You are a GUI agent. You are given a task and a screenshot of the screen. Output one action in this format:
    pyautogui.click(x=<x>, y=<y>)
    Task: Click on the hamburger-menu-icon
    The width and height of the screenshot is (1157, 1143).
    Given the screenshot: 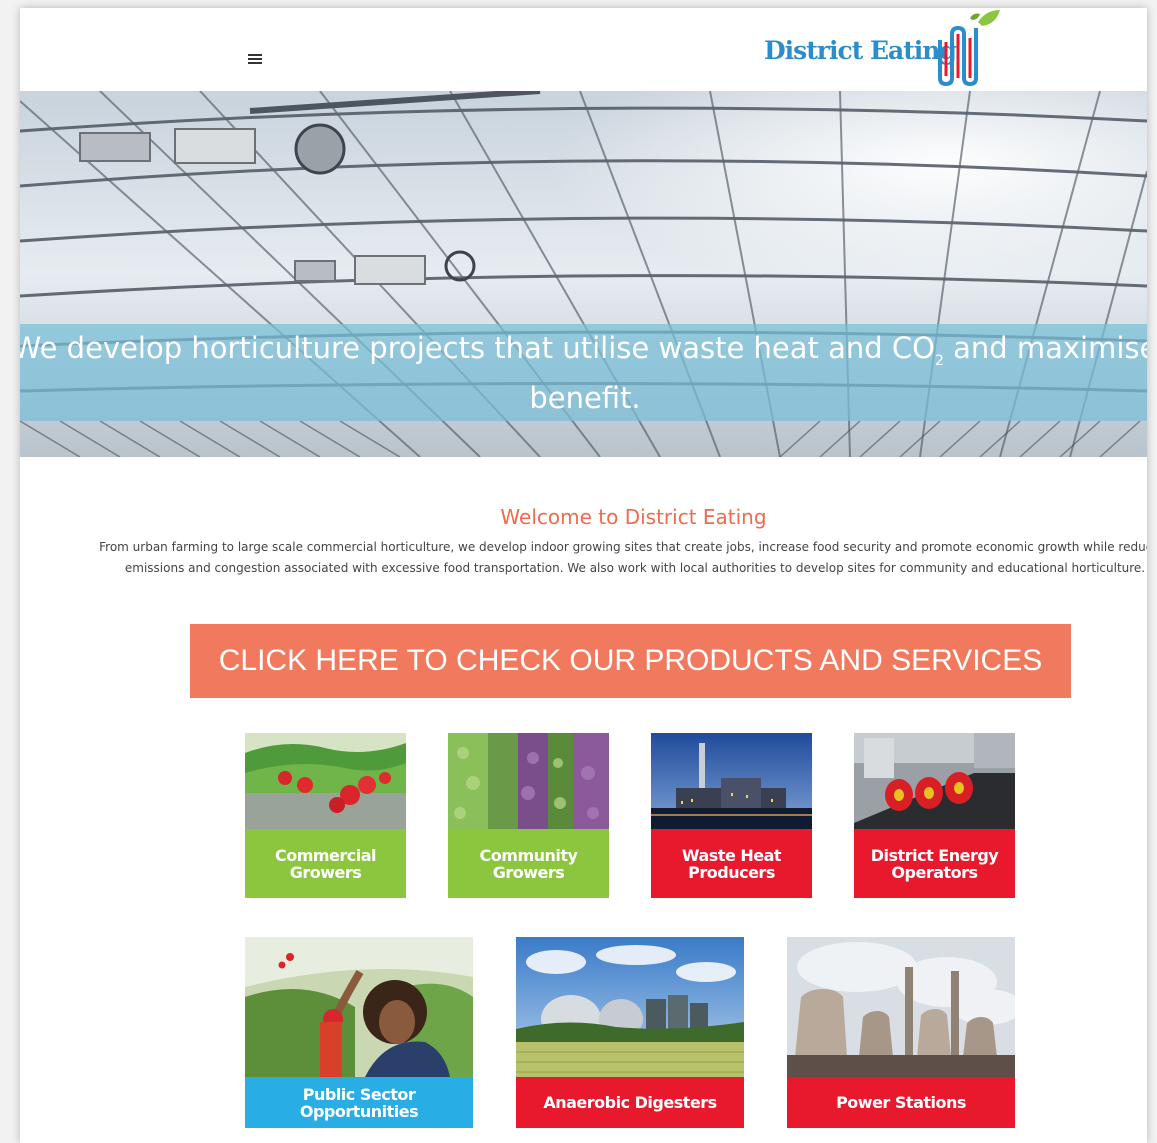 What is the action you would take?
    pyautogui.click(x=256, y=59)
    